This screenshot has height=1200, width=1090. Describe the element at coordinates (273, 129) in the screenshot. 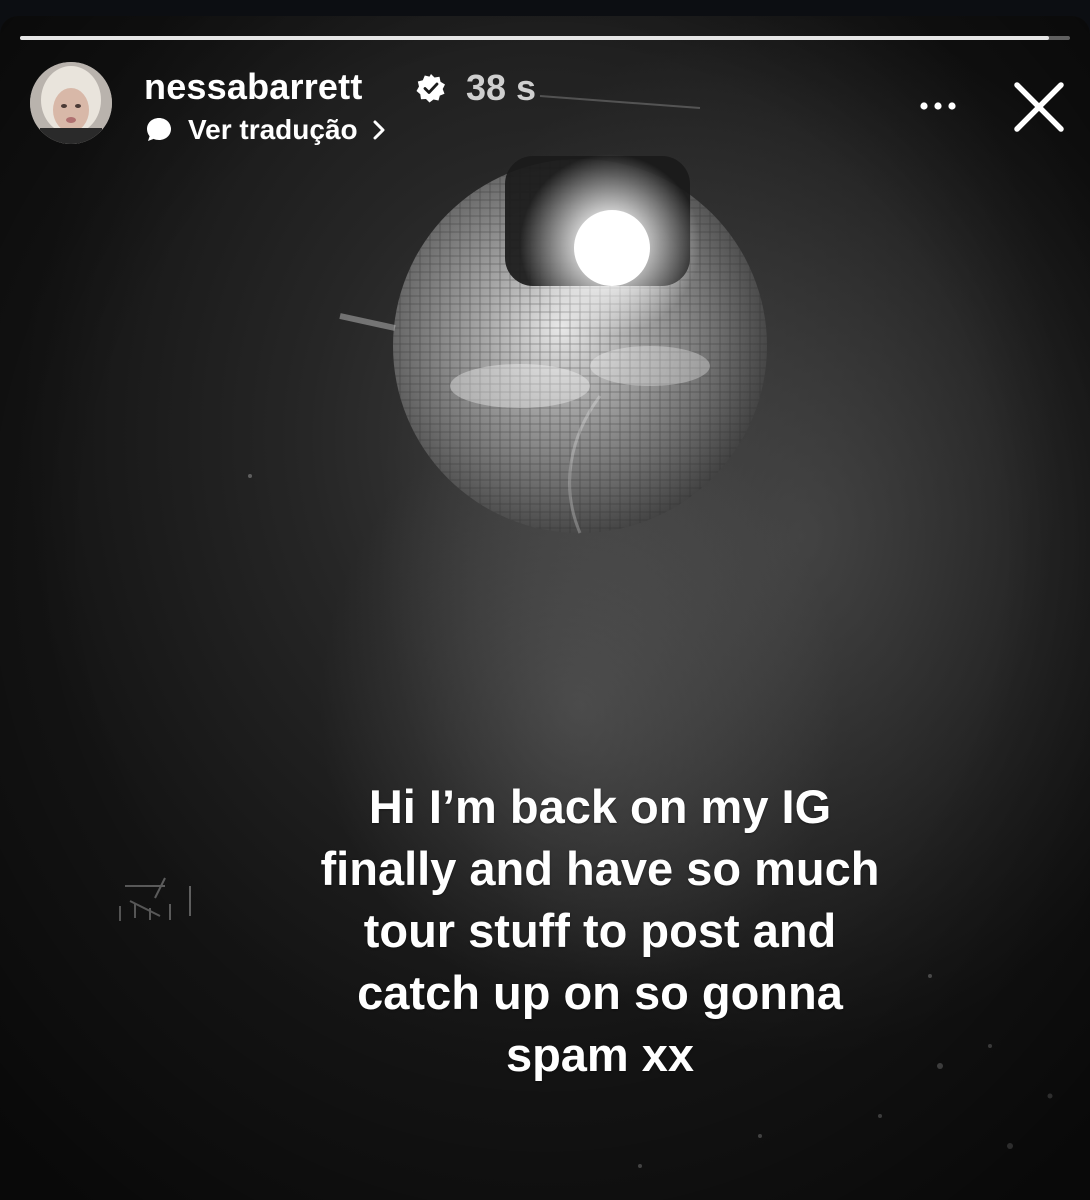

I see `translate-label: Ver tradução` at that location.